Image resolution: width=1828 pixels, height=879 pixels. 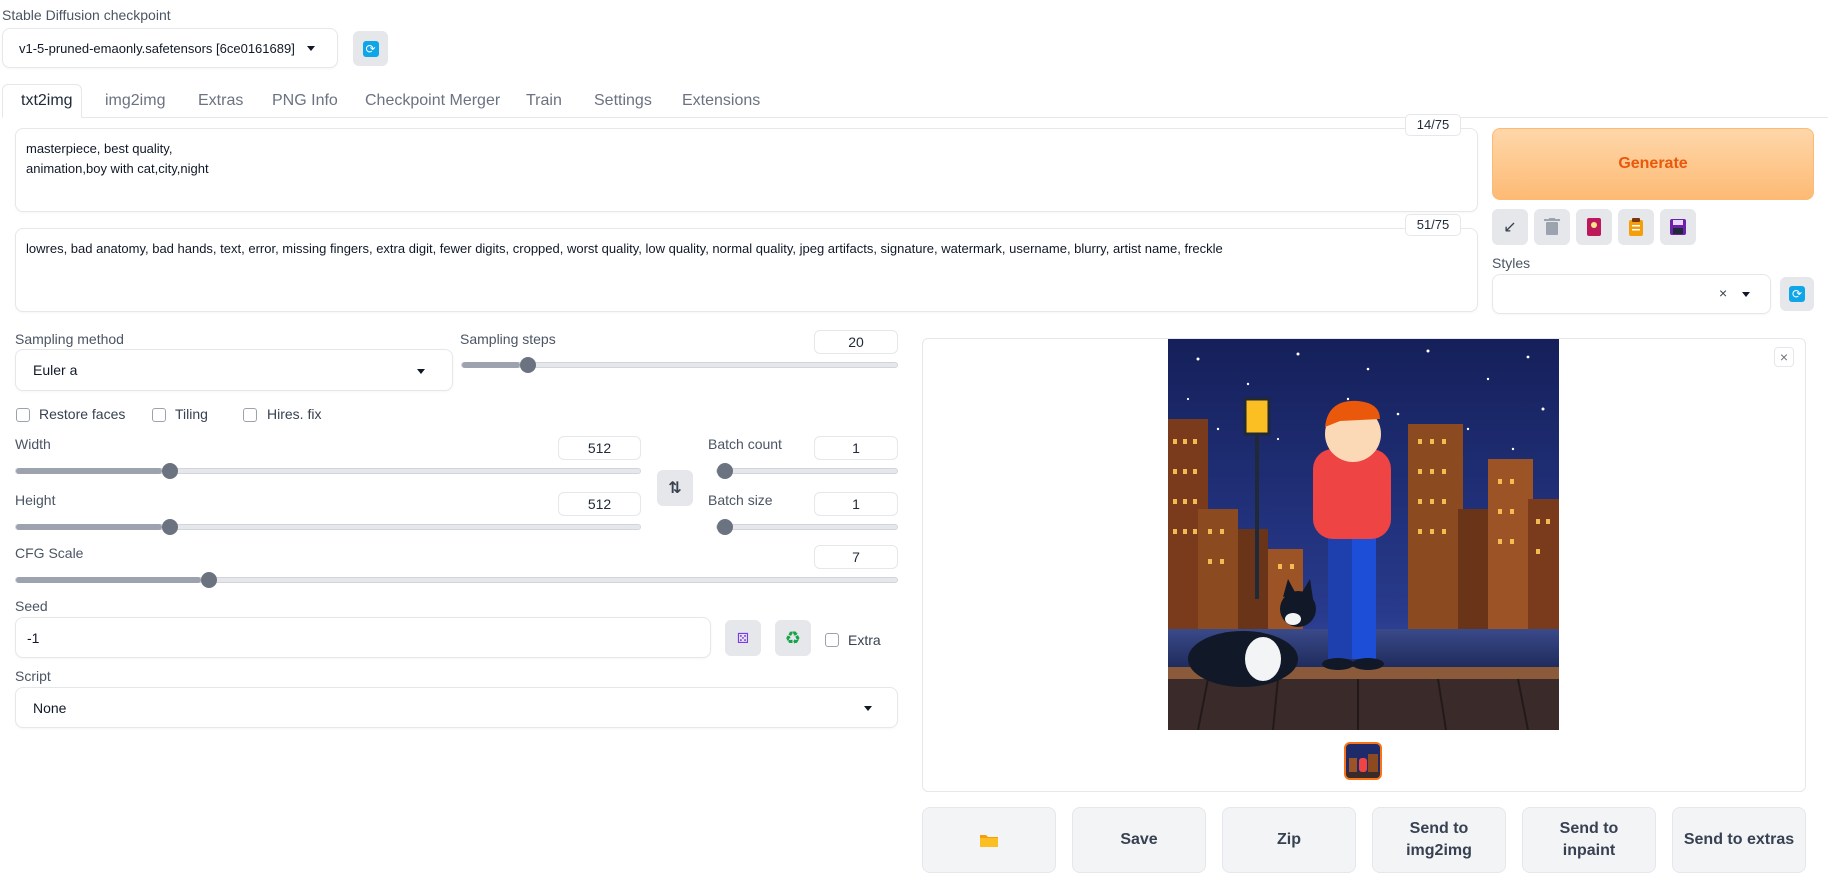 What do you see at coordinates (1139, 840) in the screenshot?
I see `save-button: Save` at bounding box center [1139, 840].